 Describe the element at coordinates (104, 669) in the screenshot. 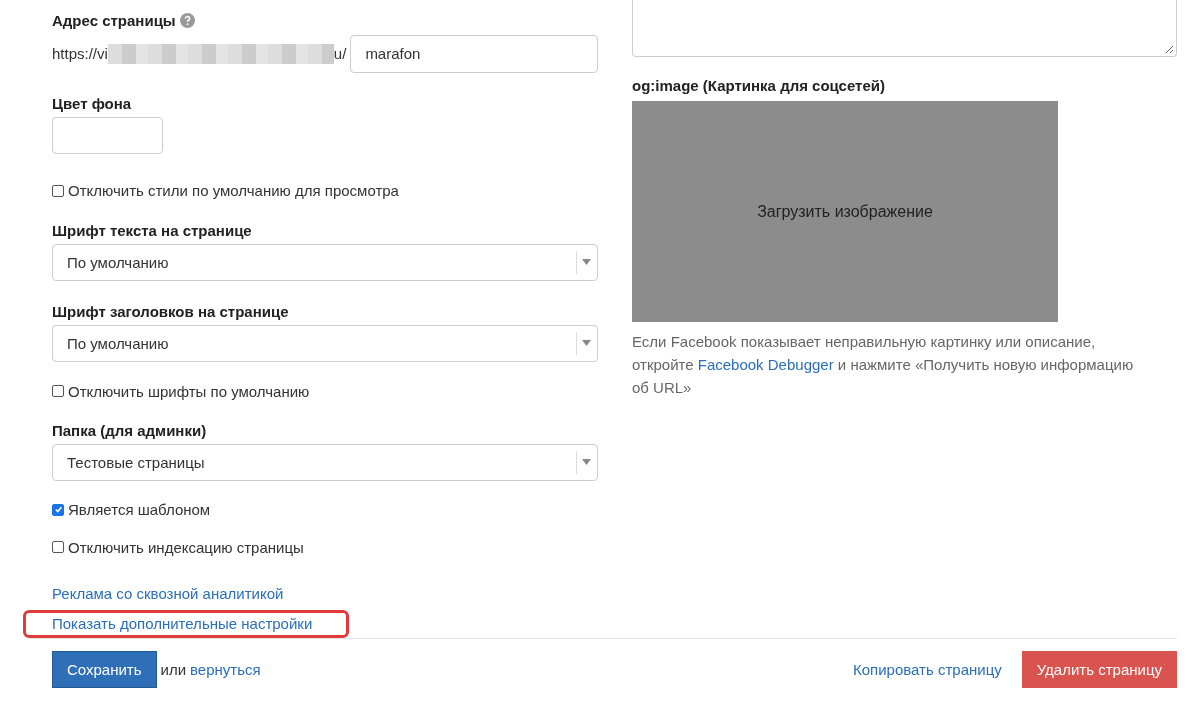

I see `save-button: Сохранить` at that location.